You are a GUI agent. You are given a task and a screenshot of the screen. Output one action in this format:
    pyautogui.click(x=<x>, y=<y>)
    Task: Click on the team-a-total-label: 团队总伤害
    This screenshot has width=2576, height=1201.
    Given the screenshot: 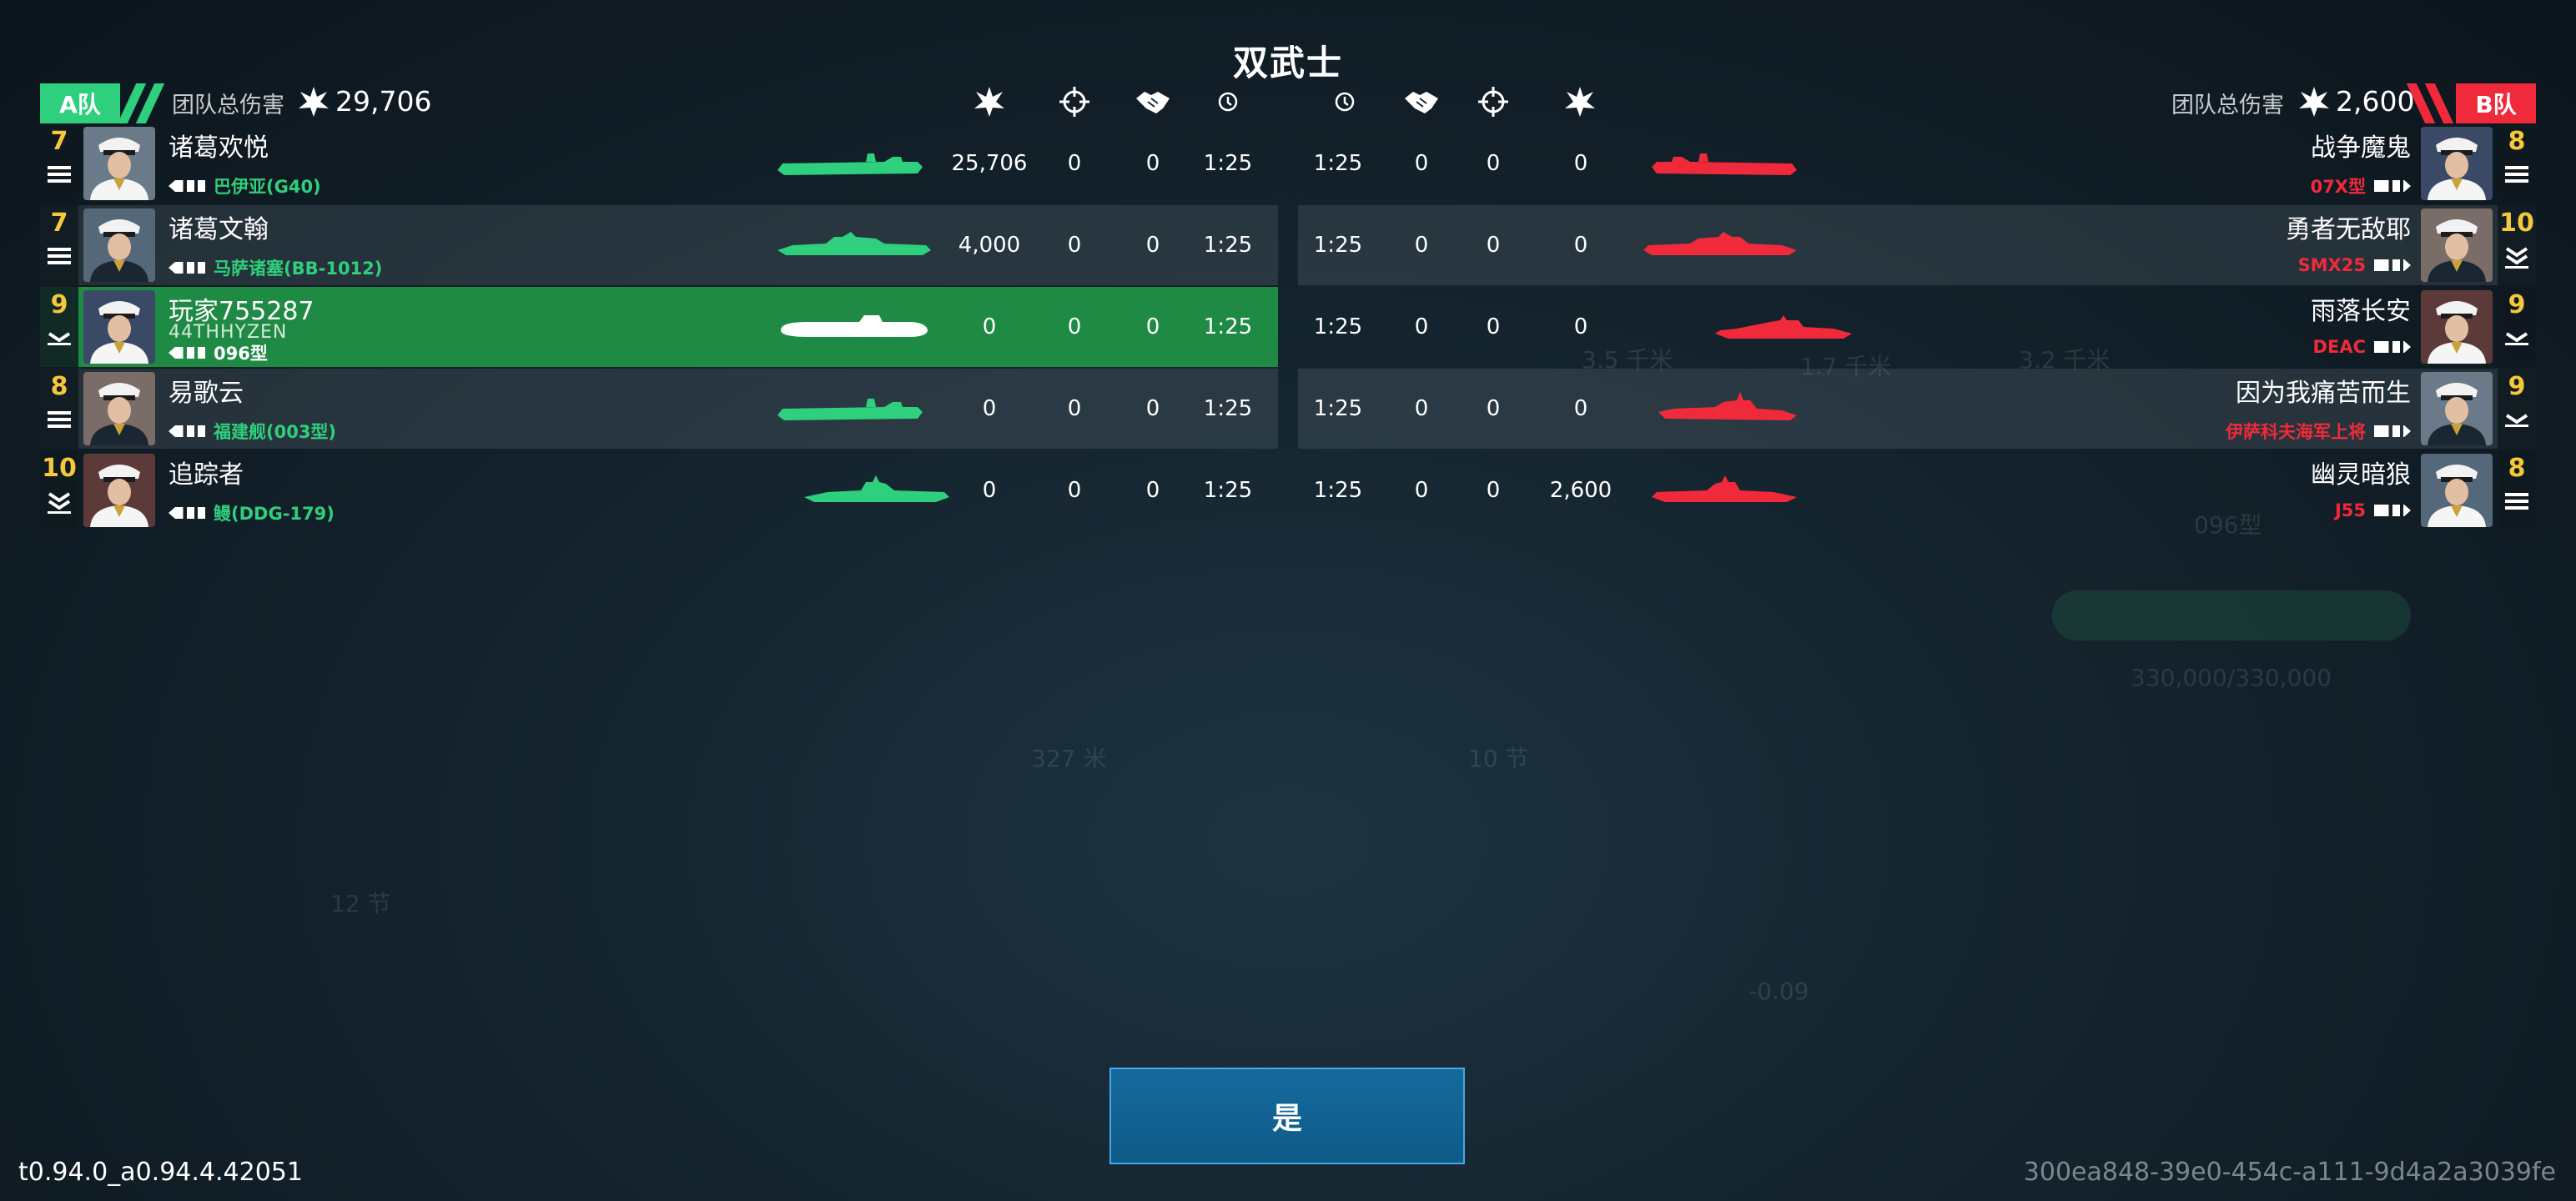 What is the action you would take?
    pyautogui.click(x=228, y=106)
    